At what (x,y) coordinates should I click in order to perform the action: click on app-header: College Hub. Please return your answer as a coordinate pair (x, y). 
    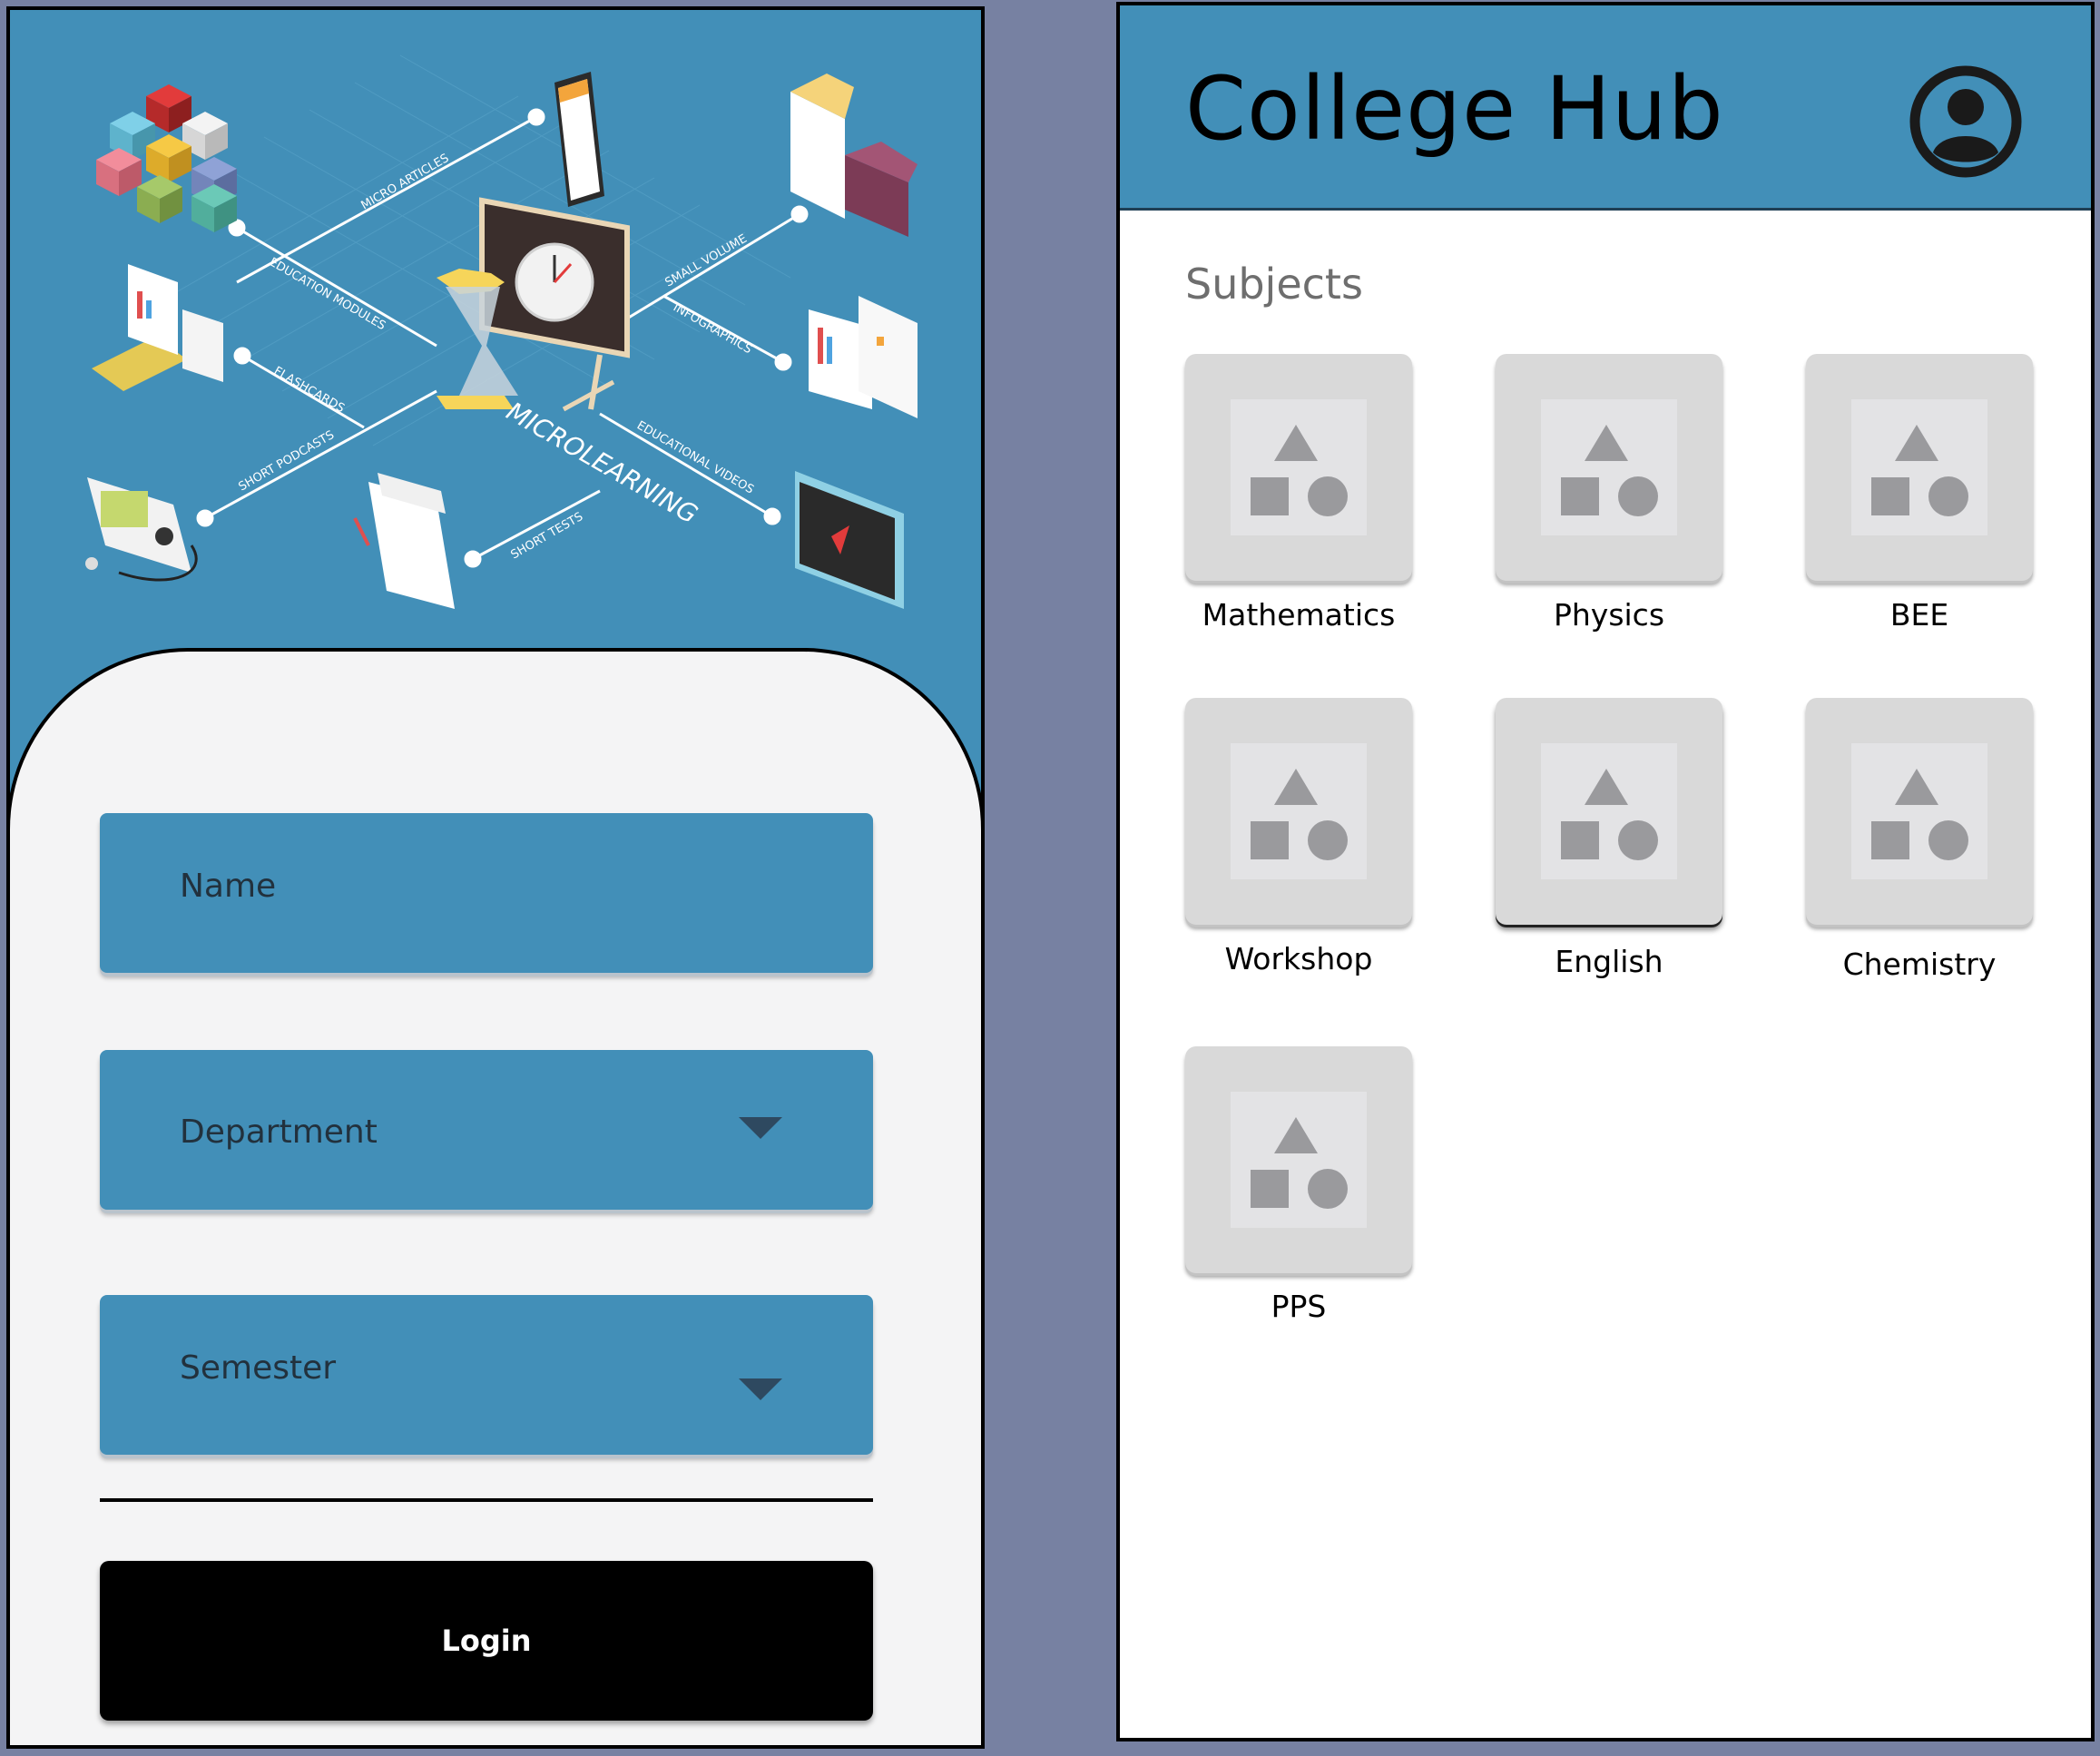
    Looking at the image, I should click on (1605, 108).